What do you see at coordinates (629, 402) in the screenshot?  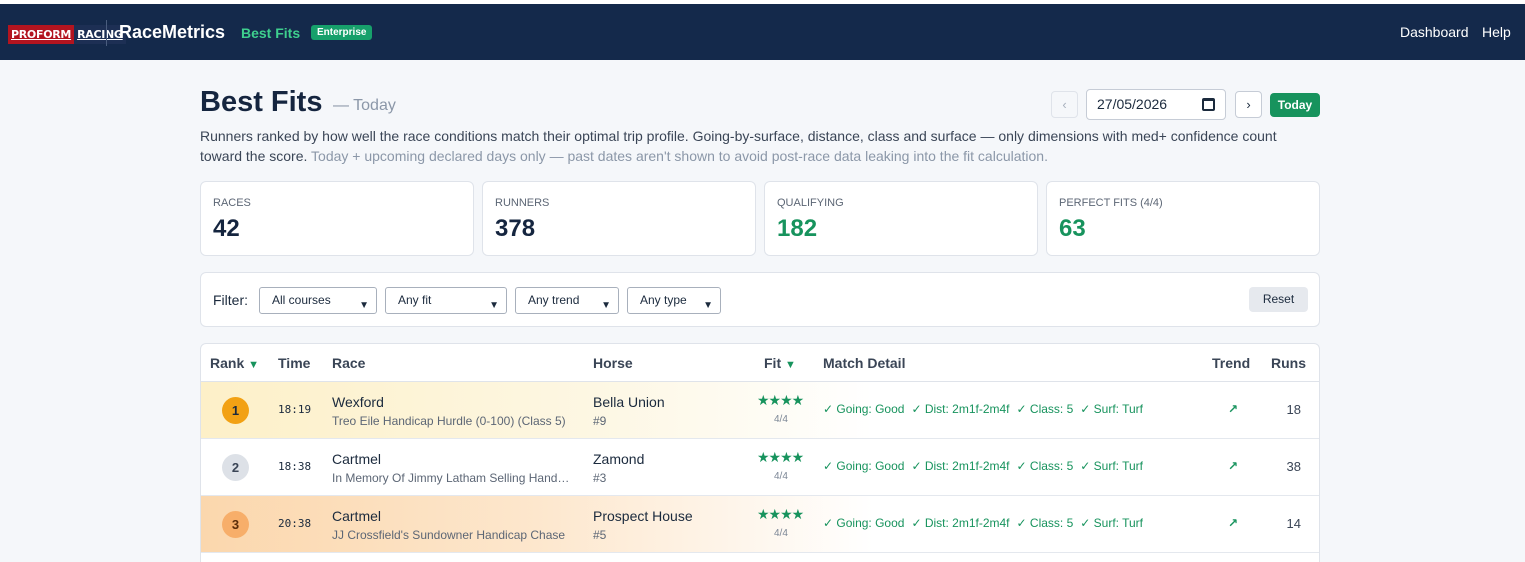 I see `horse-name: Bella Union` at bounding box center [629, 402].